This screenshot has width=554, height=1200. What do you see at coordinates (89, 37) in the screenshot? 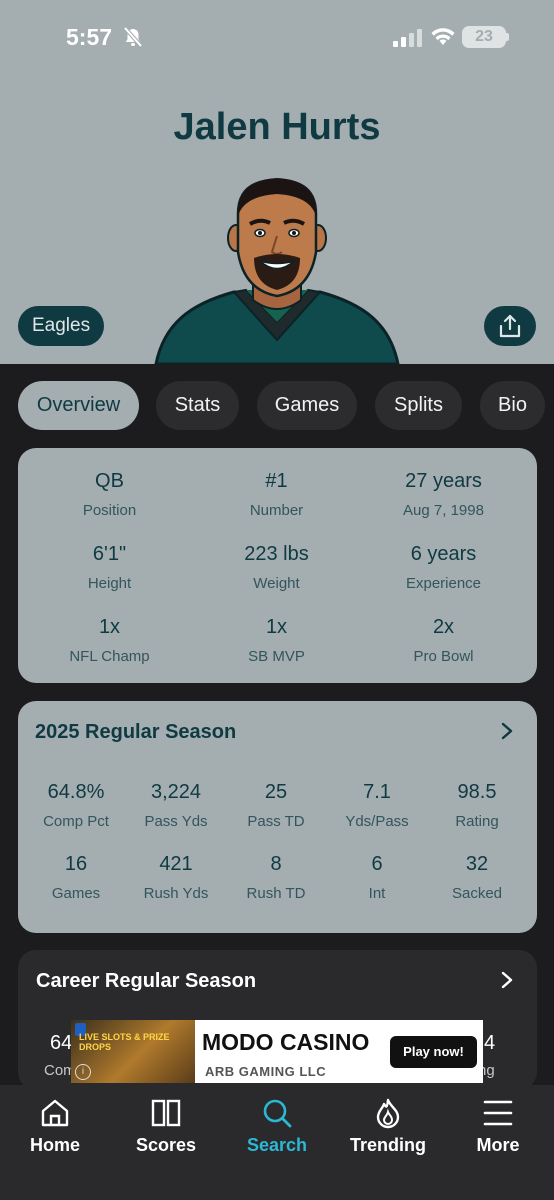
I see `status-time: 5:57` at bounding box center [89, 37].